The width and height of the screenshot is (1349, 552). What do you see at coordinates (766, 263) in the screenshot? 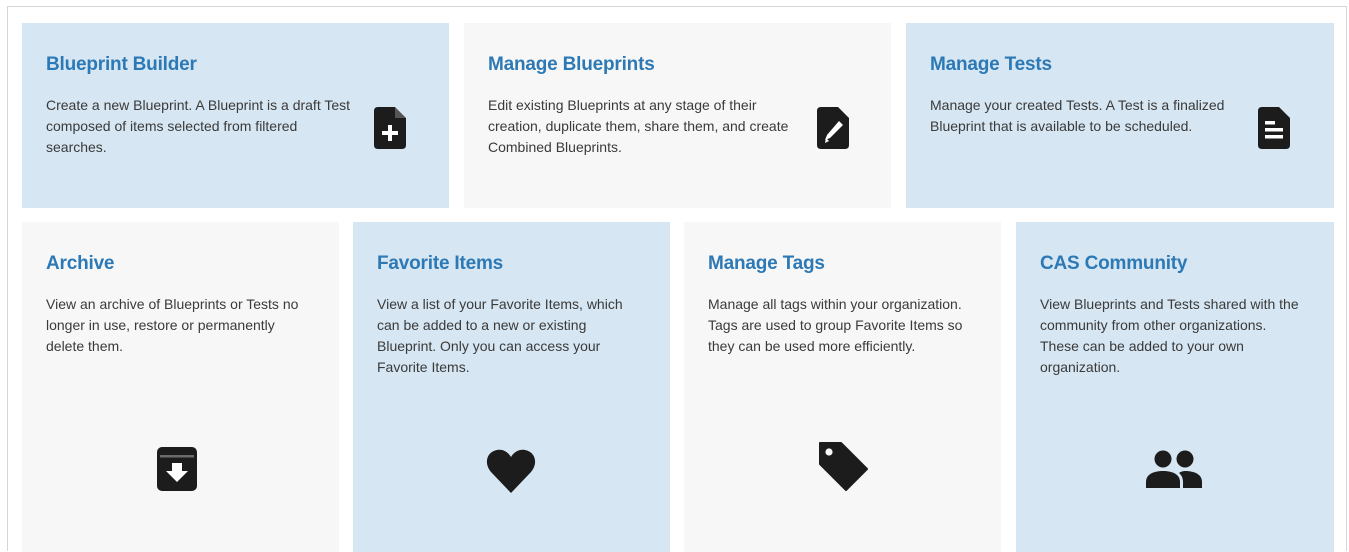
I see `card-title: Manage Tags` at bounding box center [766, 263].